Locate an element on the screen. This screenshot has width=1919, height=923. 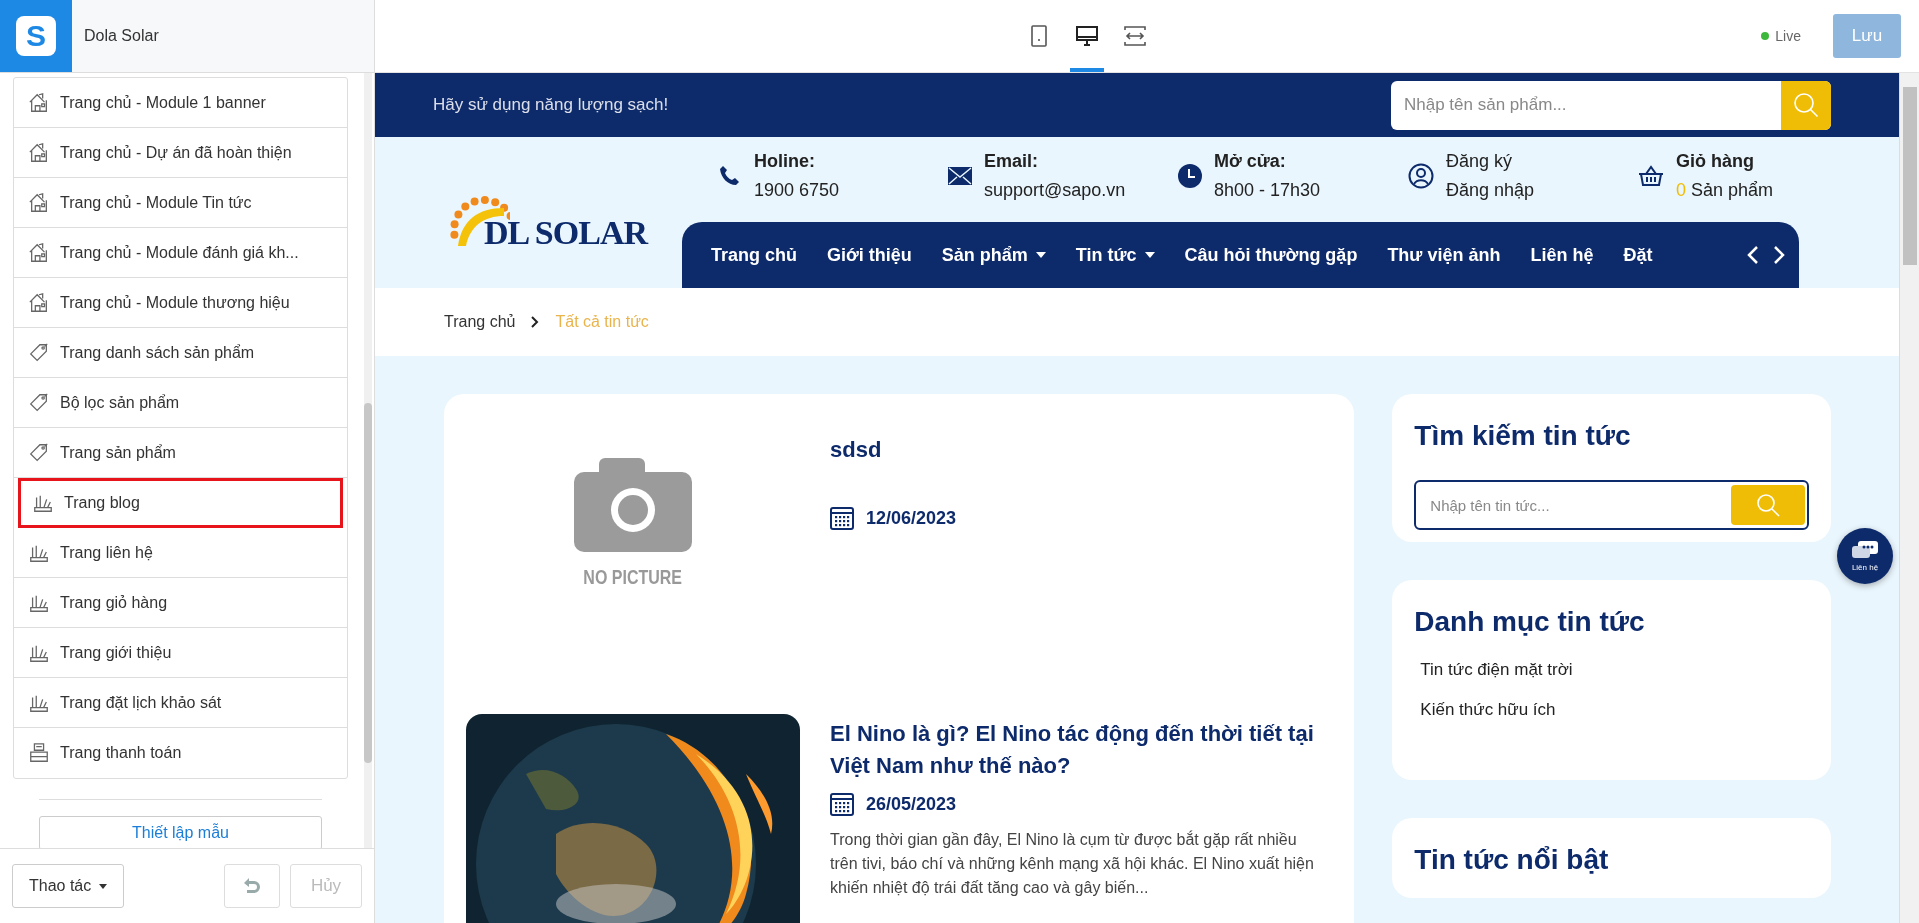
basket-icon is located at coordinates (1651, 176).